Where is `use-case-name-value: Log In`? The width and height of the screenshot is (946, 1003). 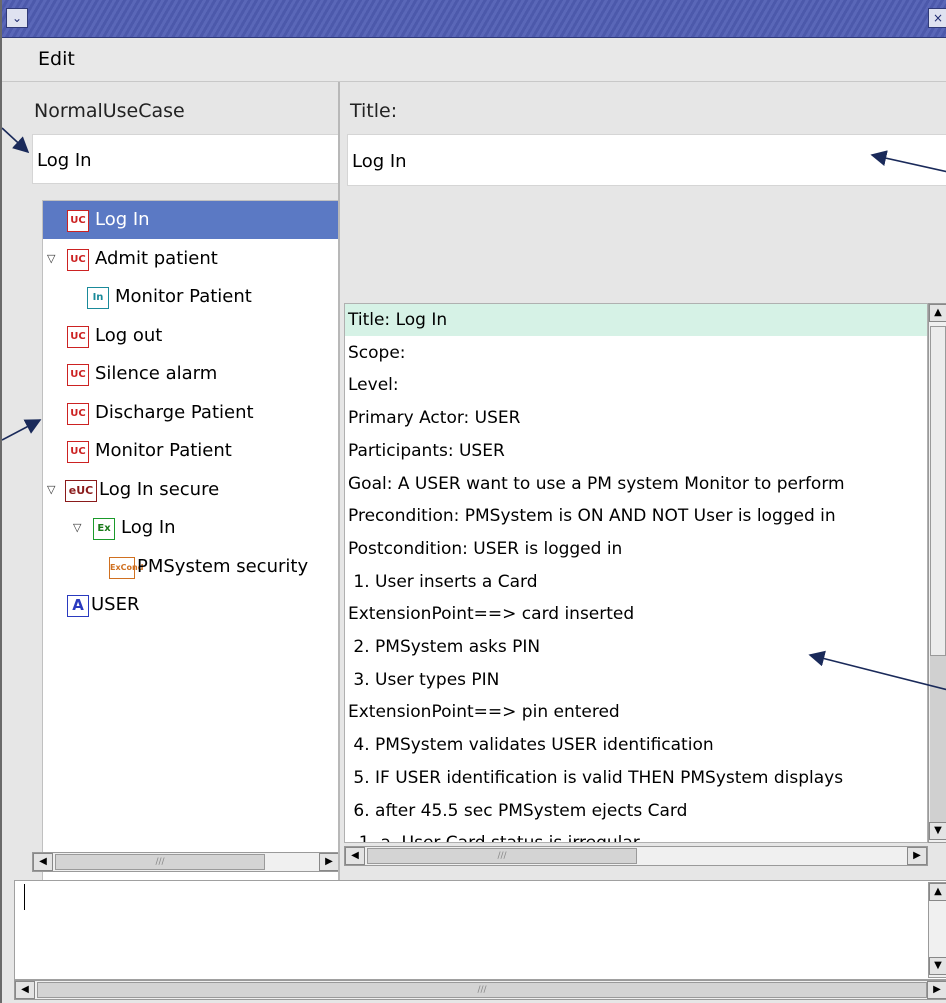
use-case-name-value: Log In is located at coordinates (64, 160).